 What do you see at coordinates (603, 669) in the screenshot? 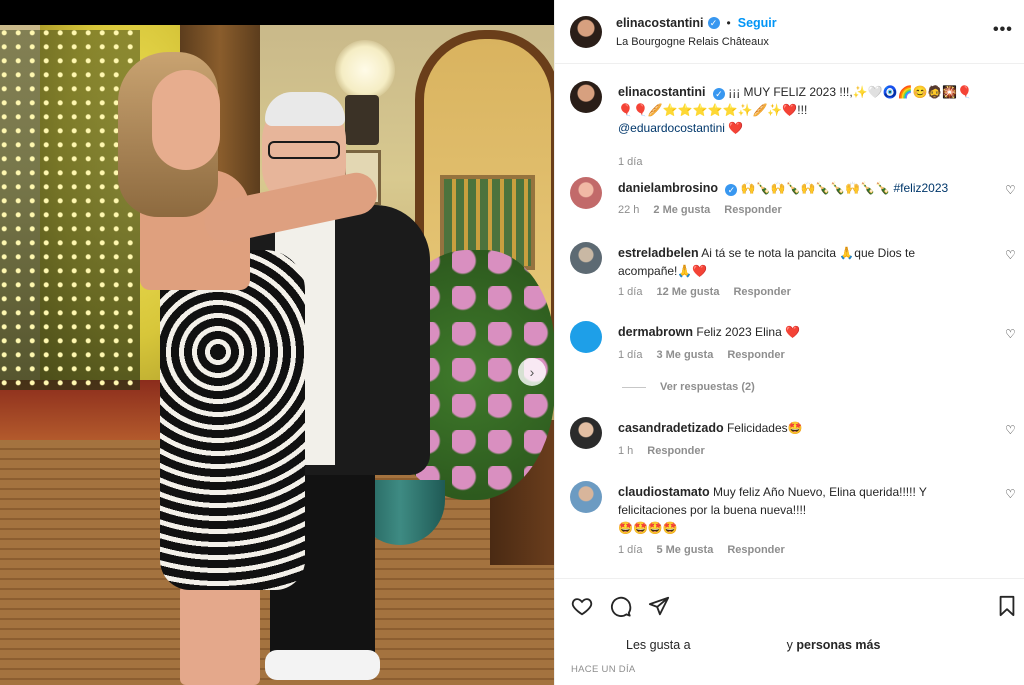
I see `posted-ago: HACE UN DÍA` at bounding box center [603, 669].